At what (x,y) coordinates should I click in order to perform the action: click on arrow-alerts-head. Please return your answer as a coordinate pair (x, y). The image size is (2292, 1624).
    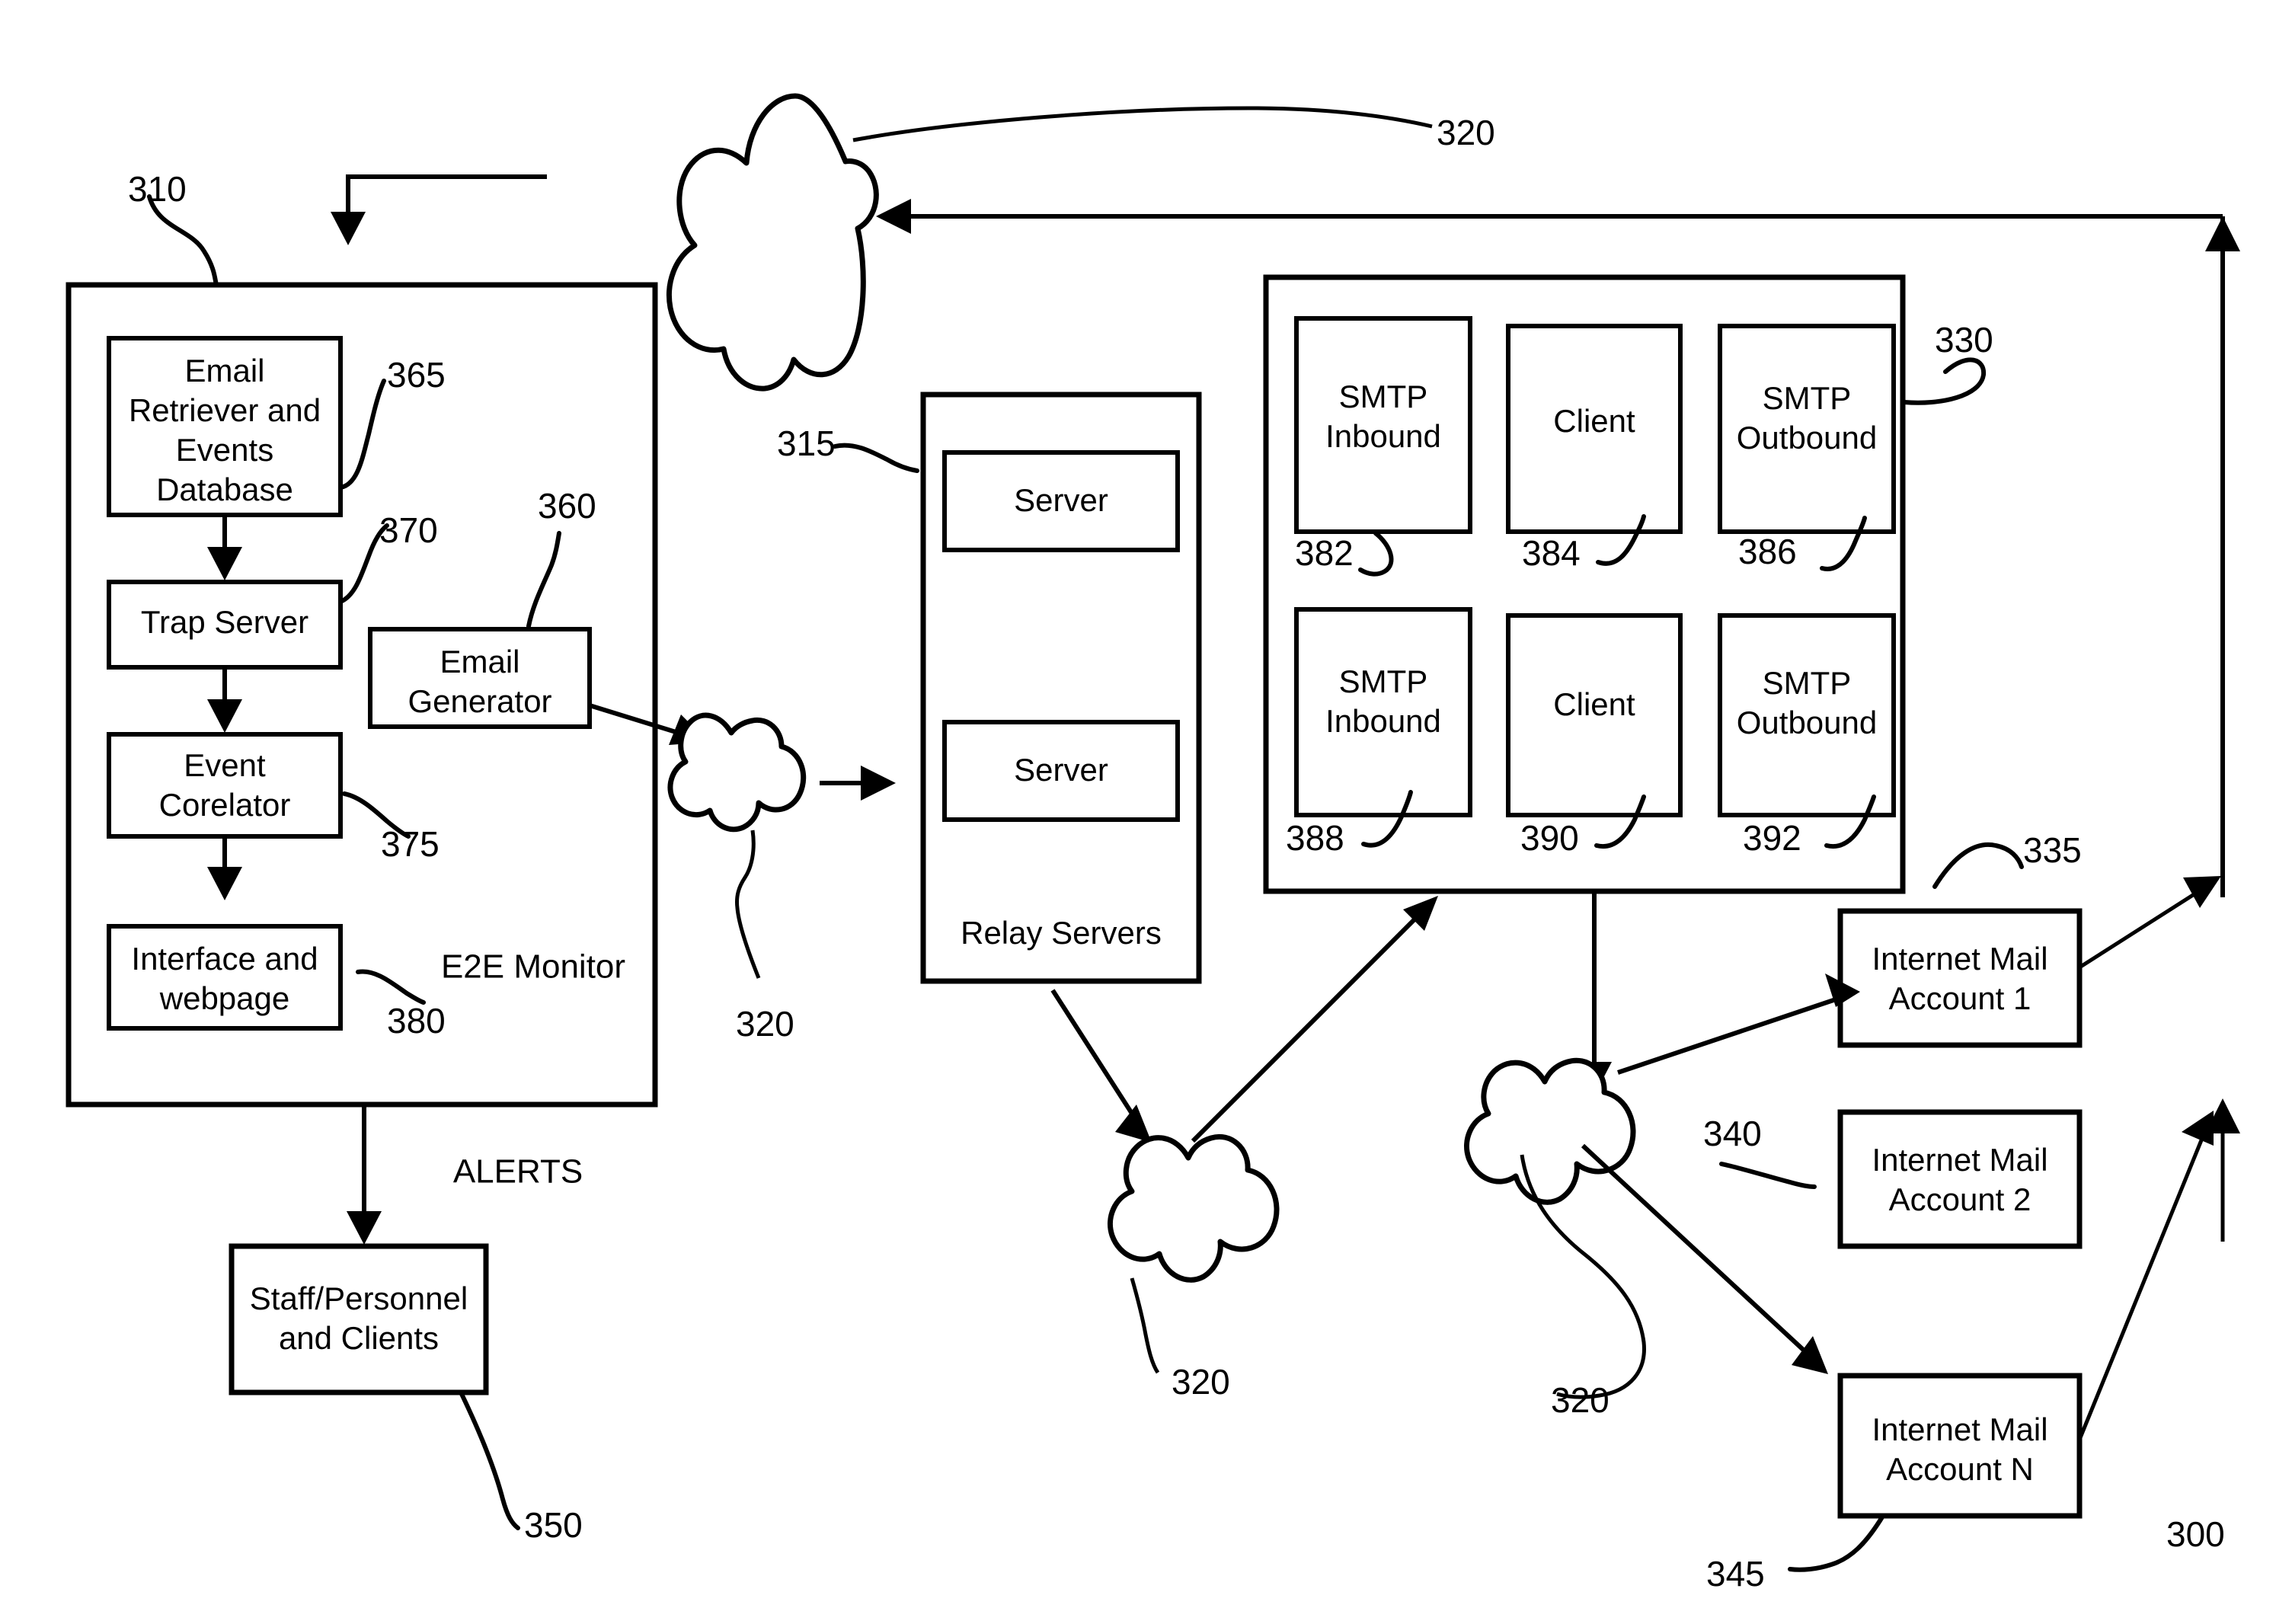
    Looking at the image, I should click on (364, 1228).